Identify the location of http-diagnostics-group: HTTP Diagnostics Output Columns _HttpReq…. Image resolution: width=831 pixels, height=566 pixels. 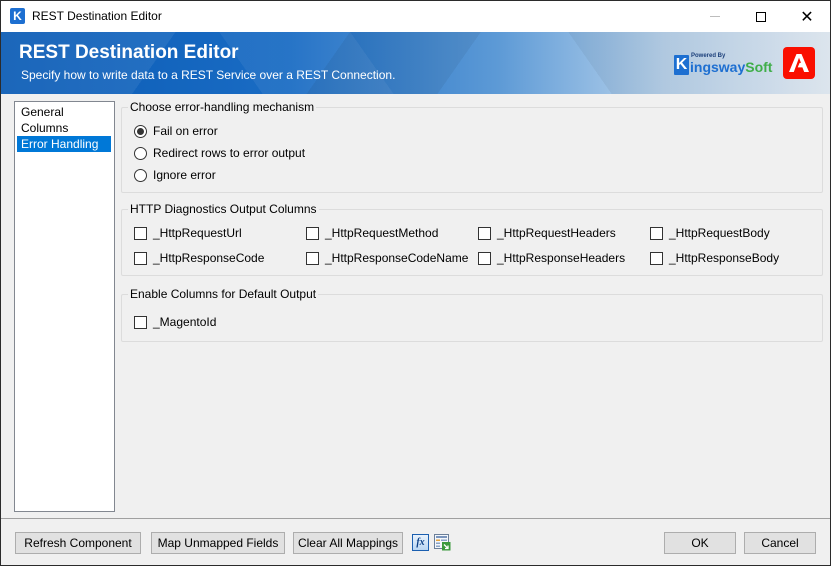
(472, 239).